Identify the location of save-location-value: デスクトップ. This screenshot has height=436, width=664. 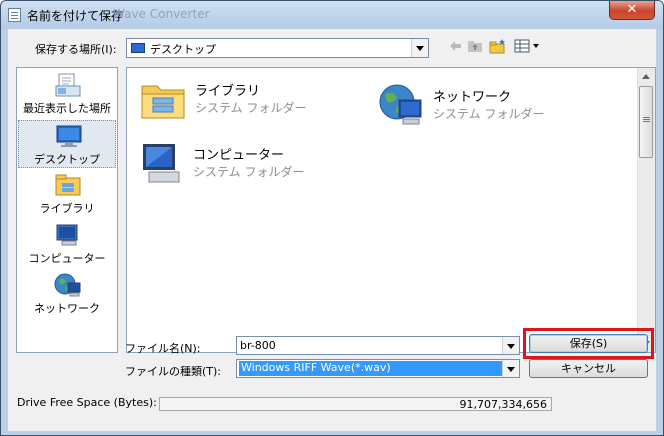
(183, 49).